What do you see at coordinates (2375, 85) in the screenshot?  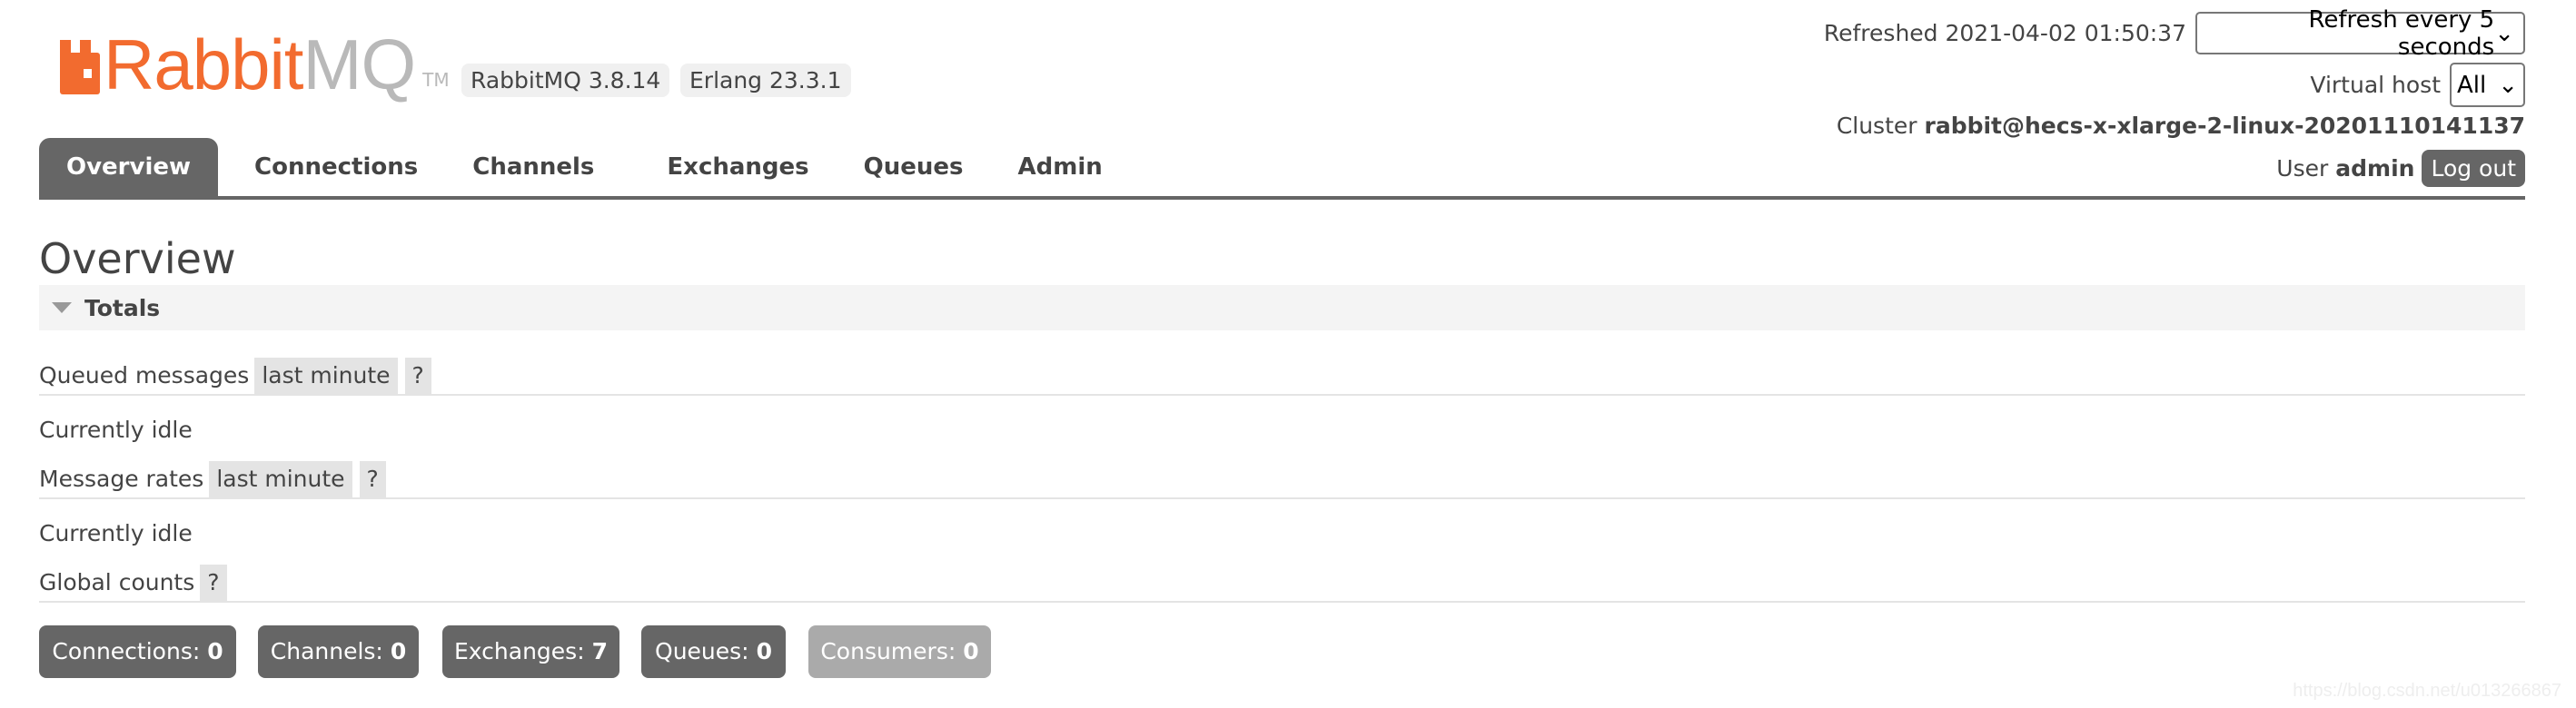 I see `virtual-host-label: Virtual host` at bounding box center [2375, 85].